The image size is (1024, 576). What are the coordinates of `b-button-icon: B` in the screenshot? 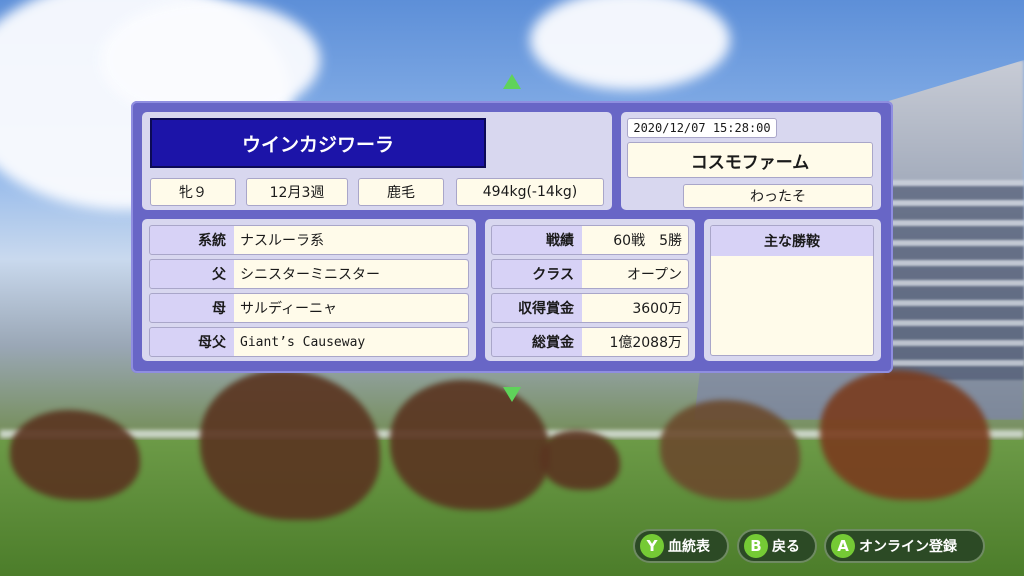 It's located at (756, 546).